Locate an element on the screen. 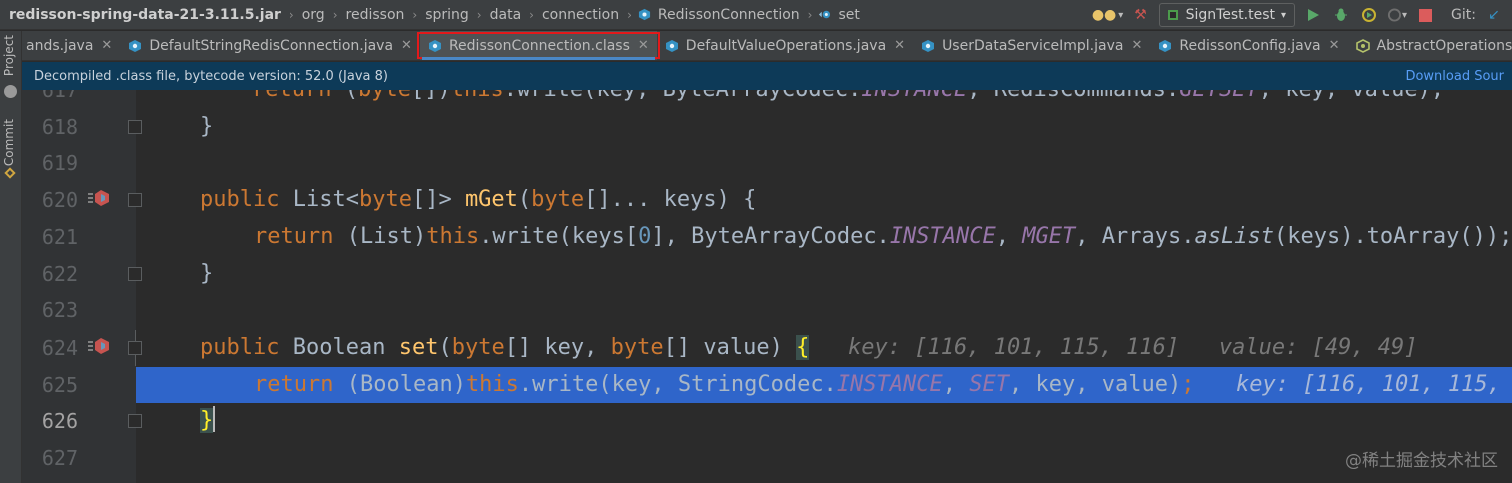 The width and height of the screenshot is (1512, 483). code-line-current: 626 } is located at coordinates (767, 421).